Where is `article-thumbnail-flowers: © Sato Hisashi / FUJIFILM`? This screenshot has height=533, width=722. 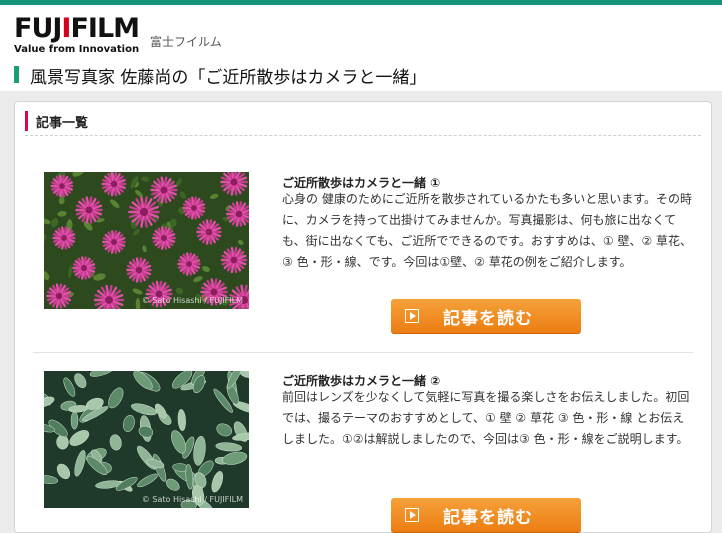
article-thumbnail-flowers: © Sato Hisashi / FUJIFILM is located at coordinates (146, 240).